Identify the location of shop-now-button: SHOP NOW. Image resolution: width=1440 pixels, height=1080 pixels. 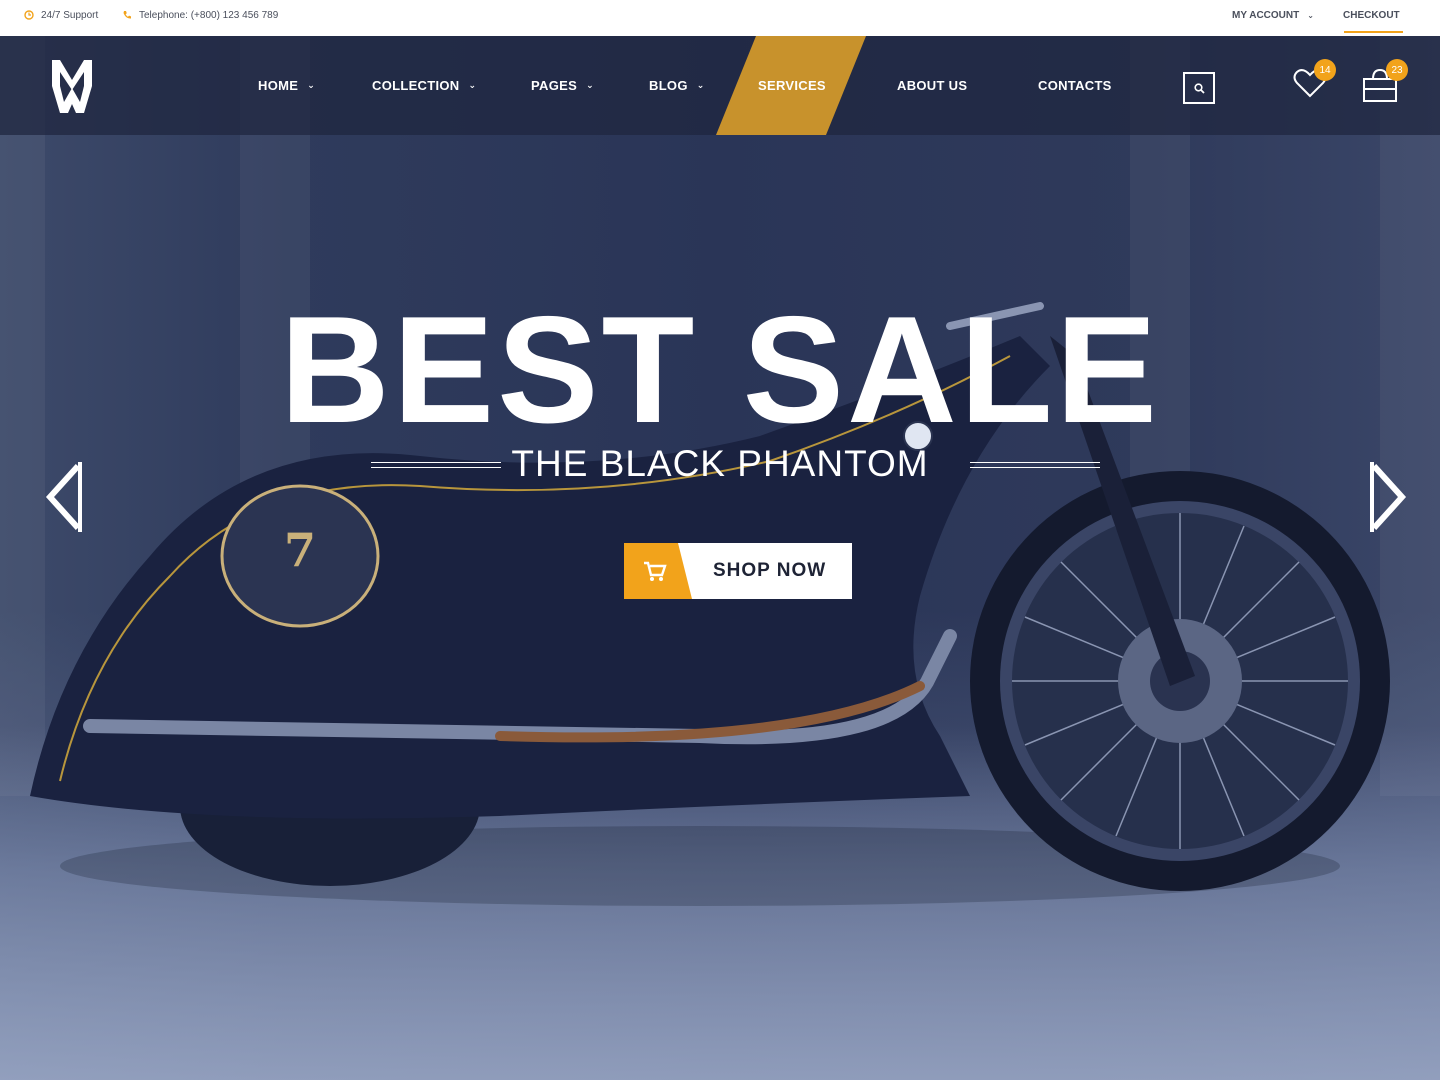
(738, 571).